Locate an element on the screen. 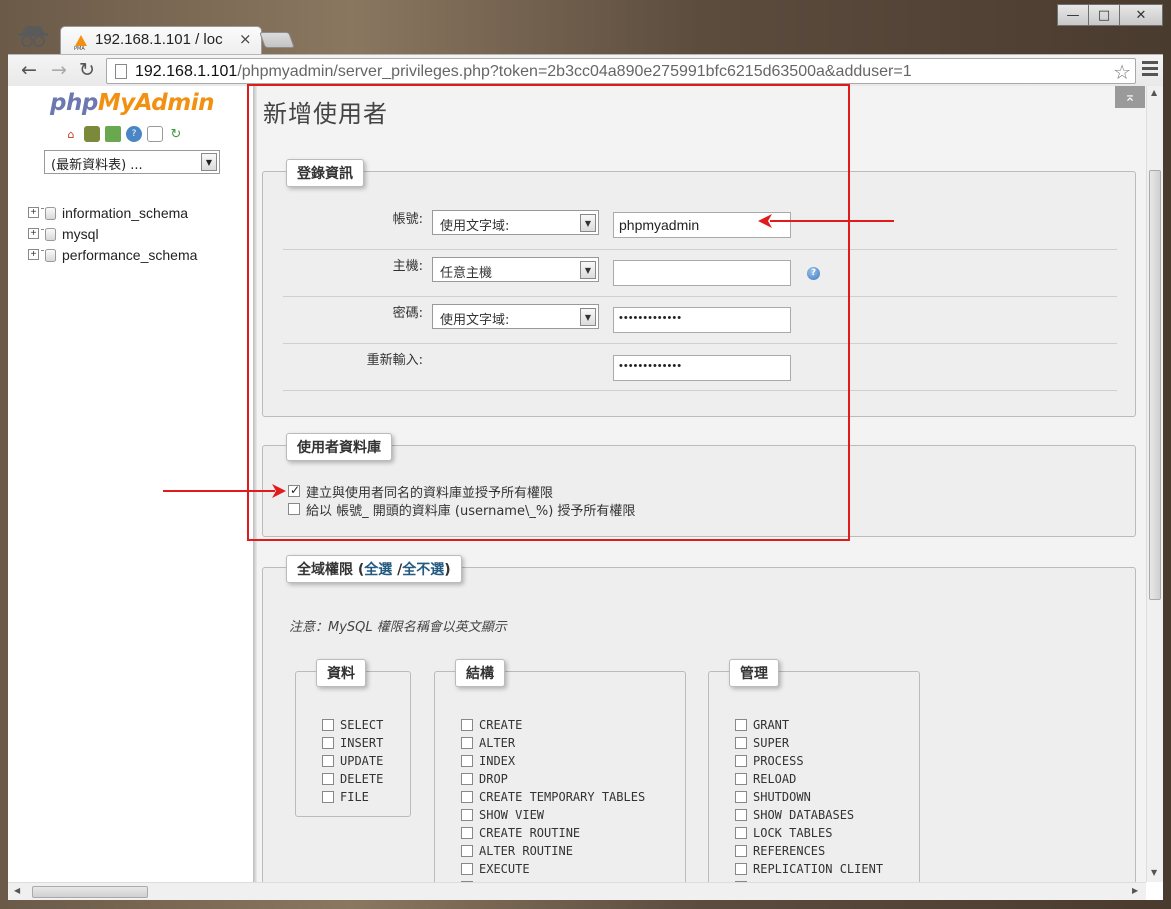  collapse-icon: ⌅ is located at coordinates (1130, 97).